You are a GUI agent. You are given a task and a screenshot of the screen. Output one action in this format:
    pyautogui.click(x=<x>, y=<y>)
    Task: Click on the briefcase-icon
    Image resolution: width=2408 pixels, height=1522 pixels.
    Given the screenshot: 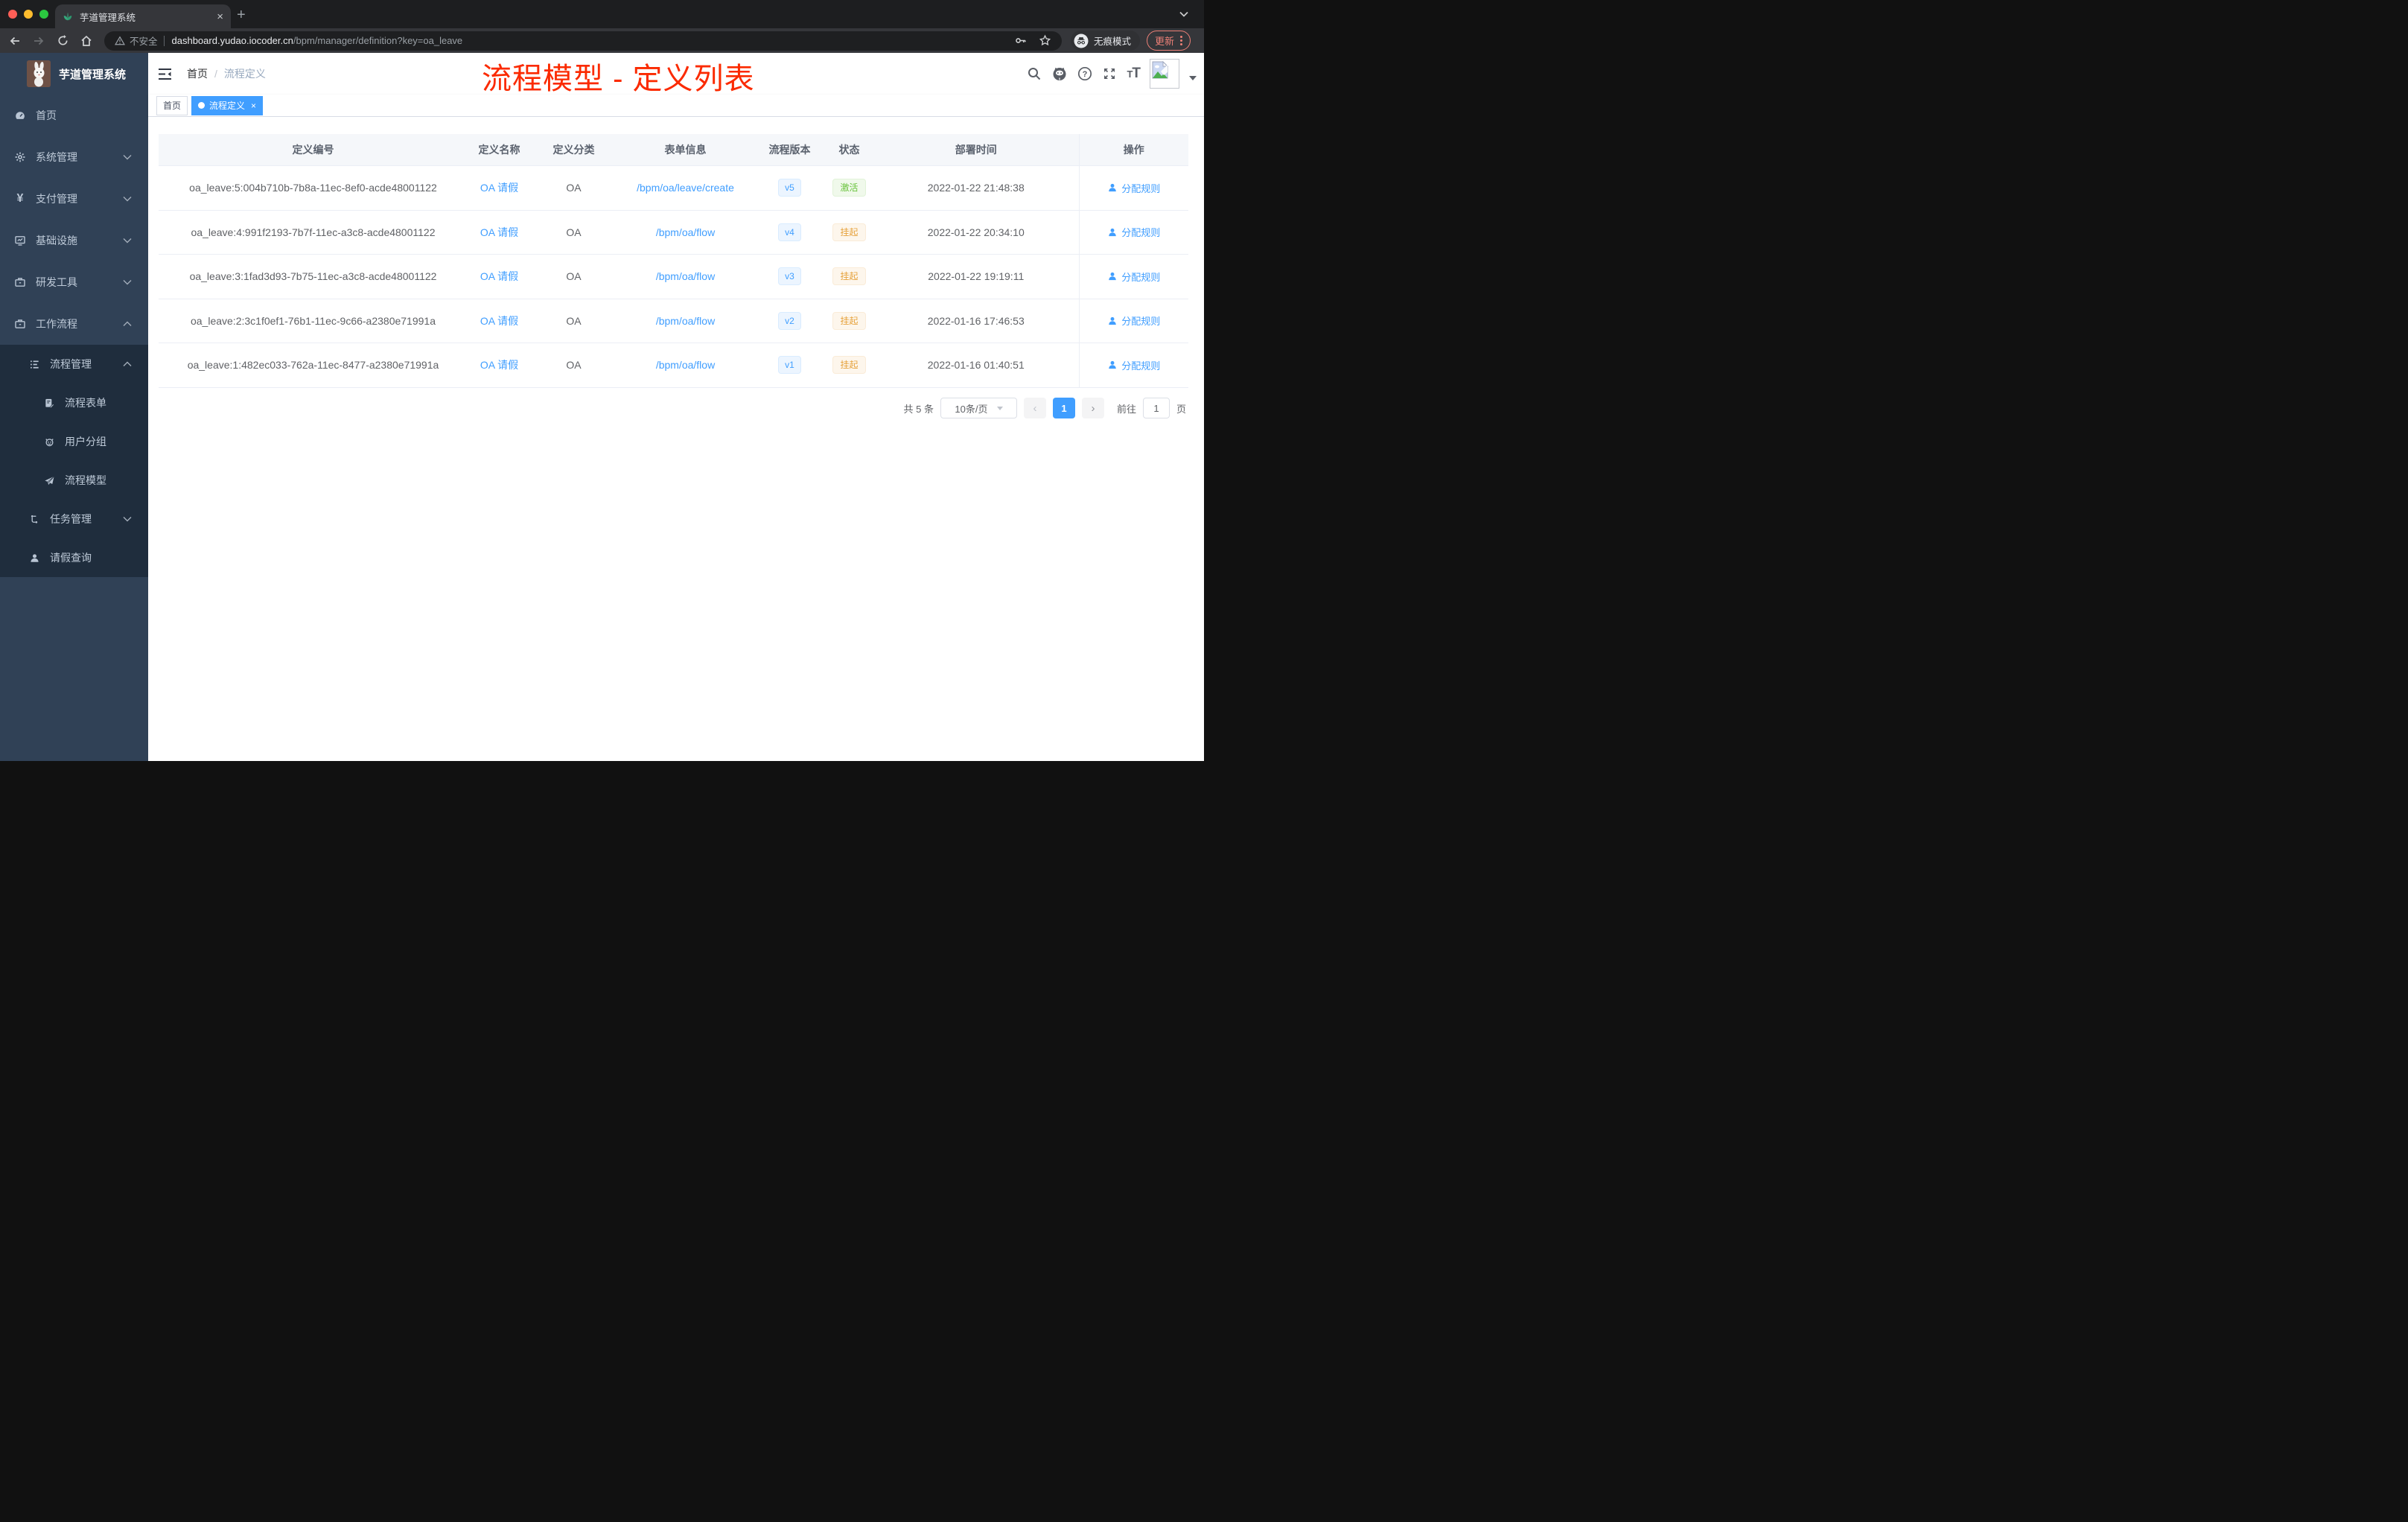 What is the action you would take?
    pyautogui.click(x=20, y=324)
    